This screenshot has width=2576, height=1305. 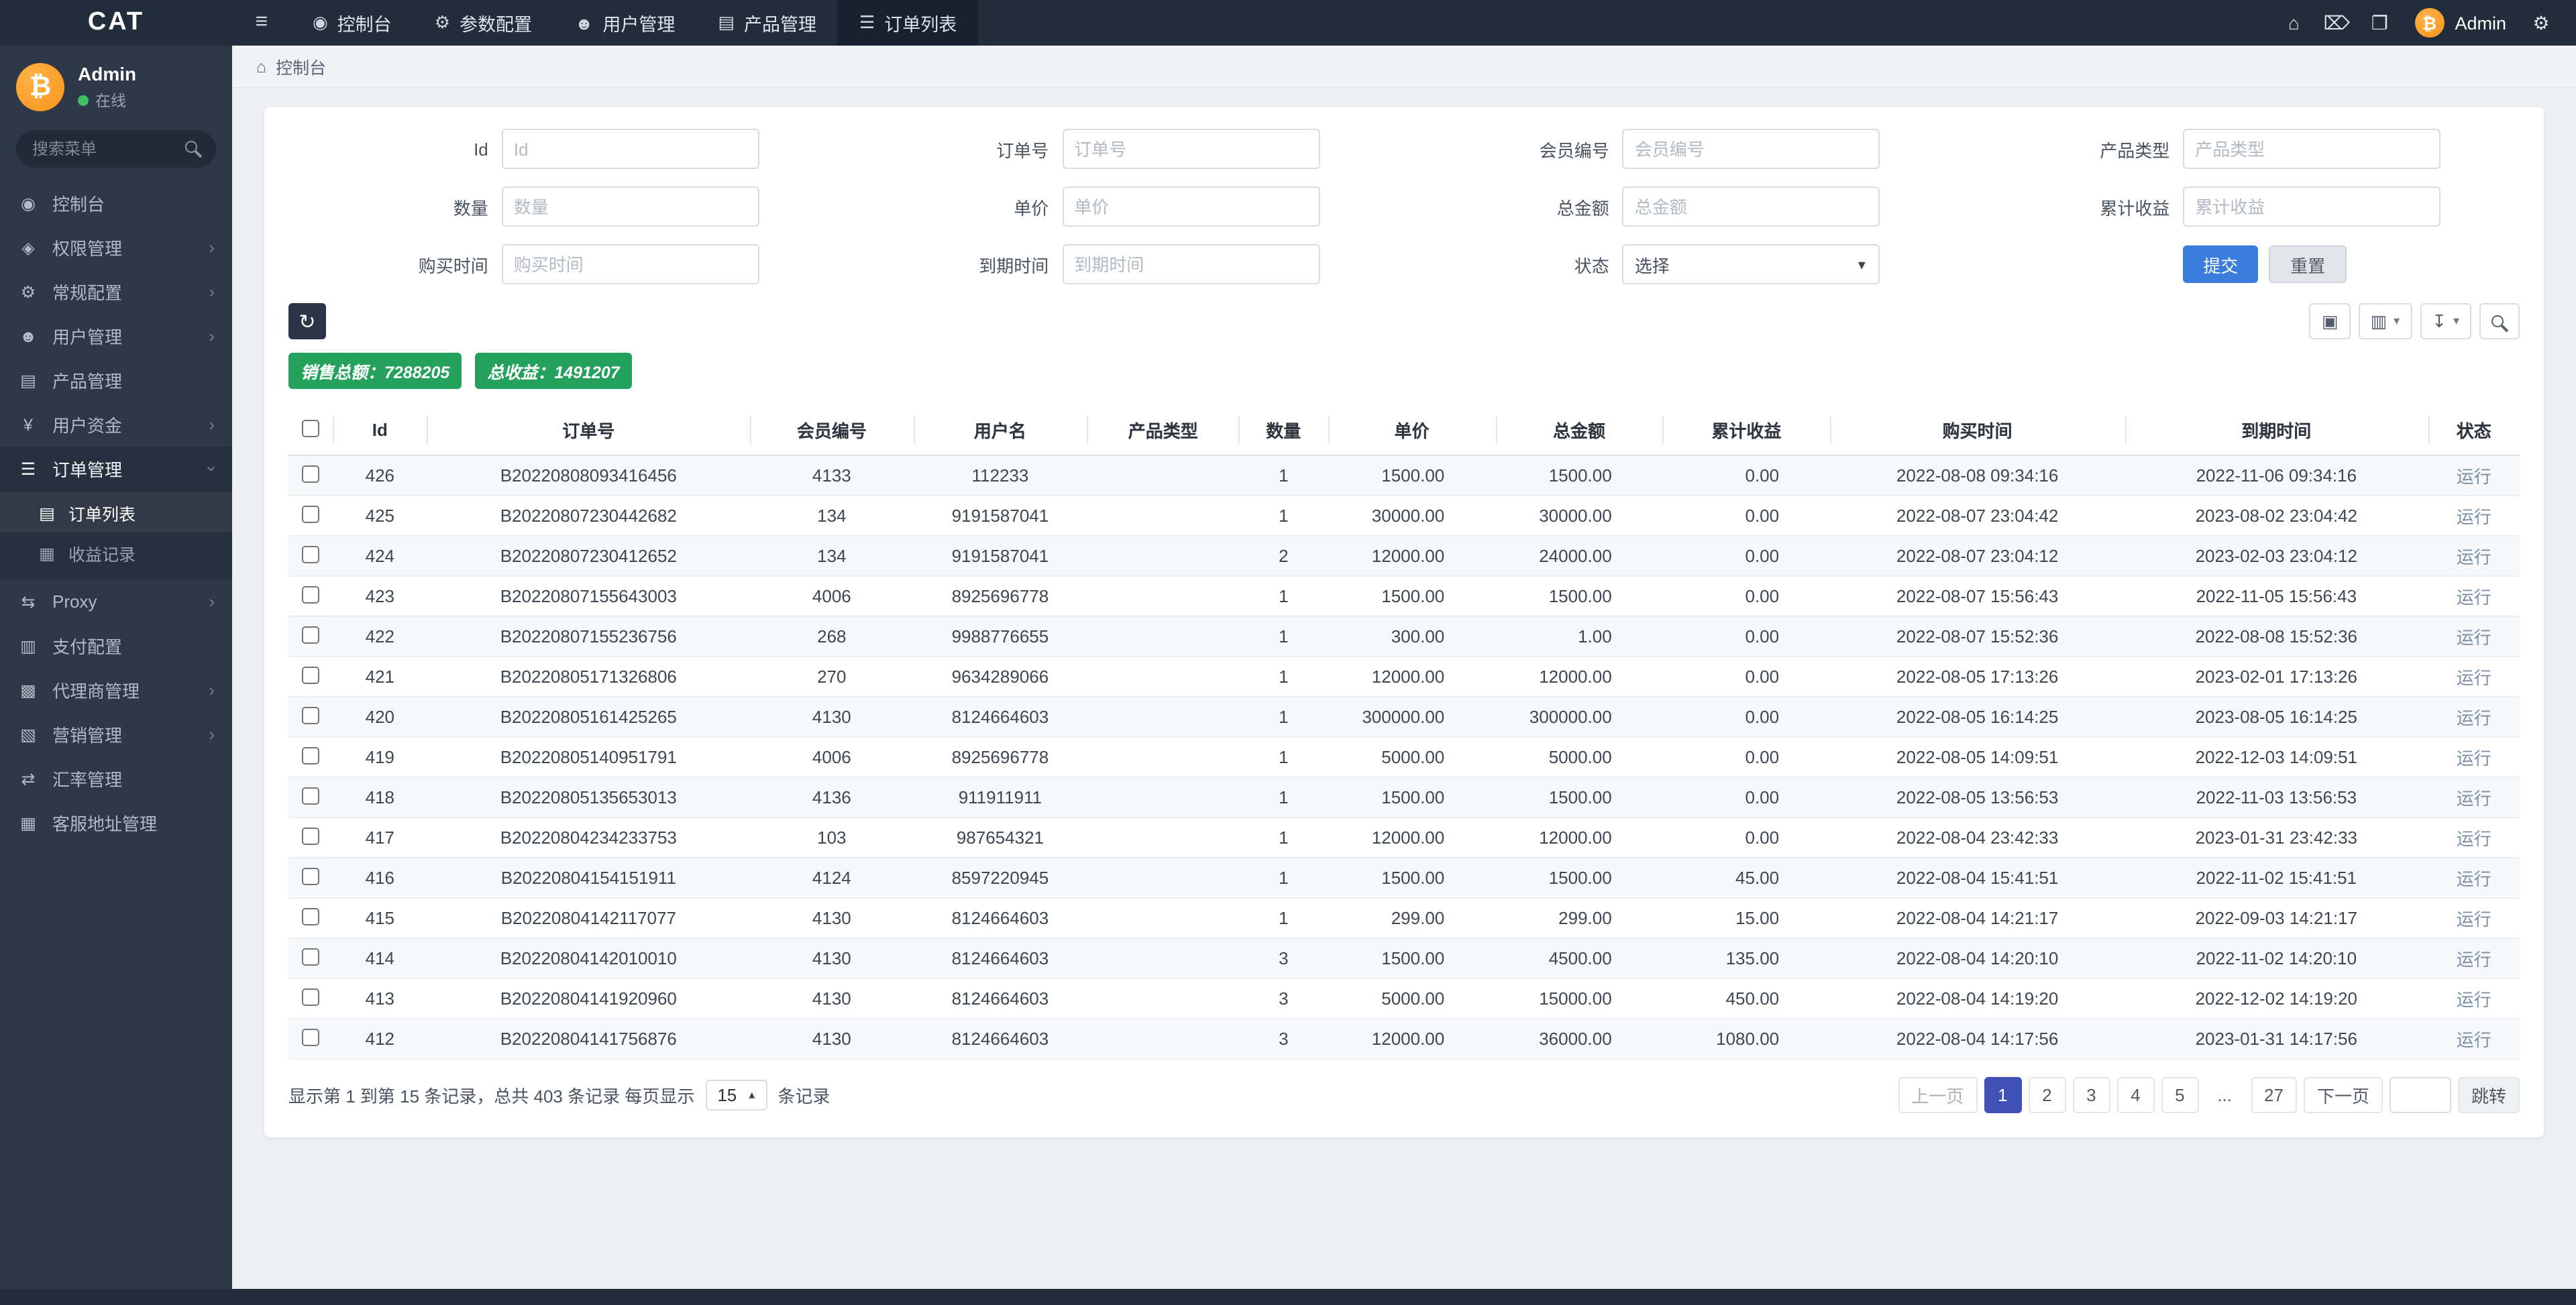 I want to click on prev-page-button: 上一页, so click(x=1938, y=1095).